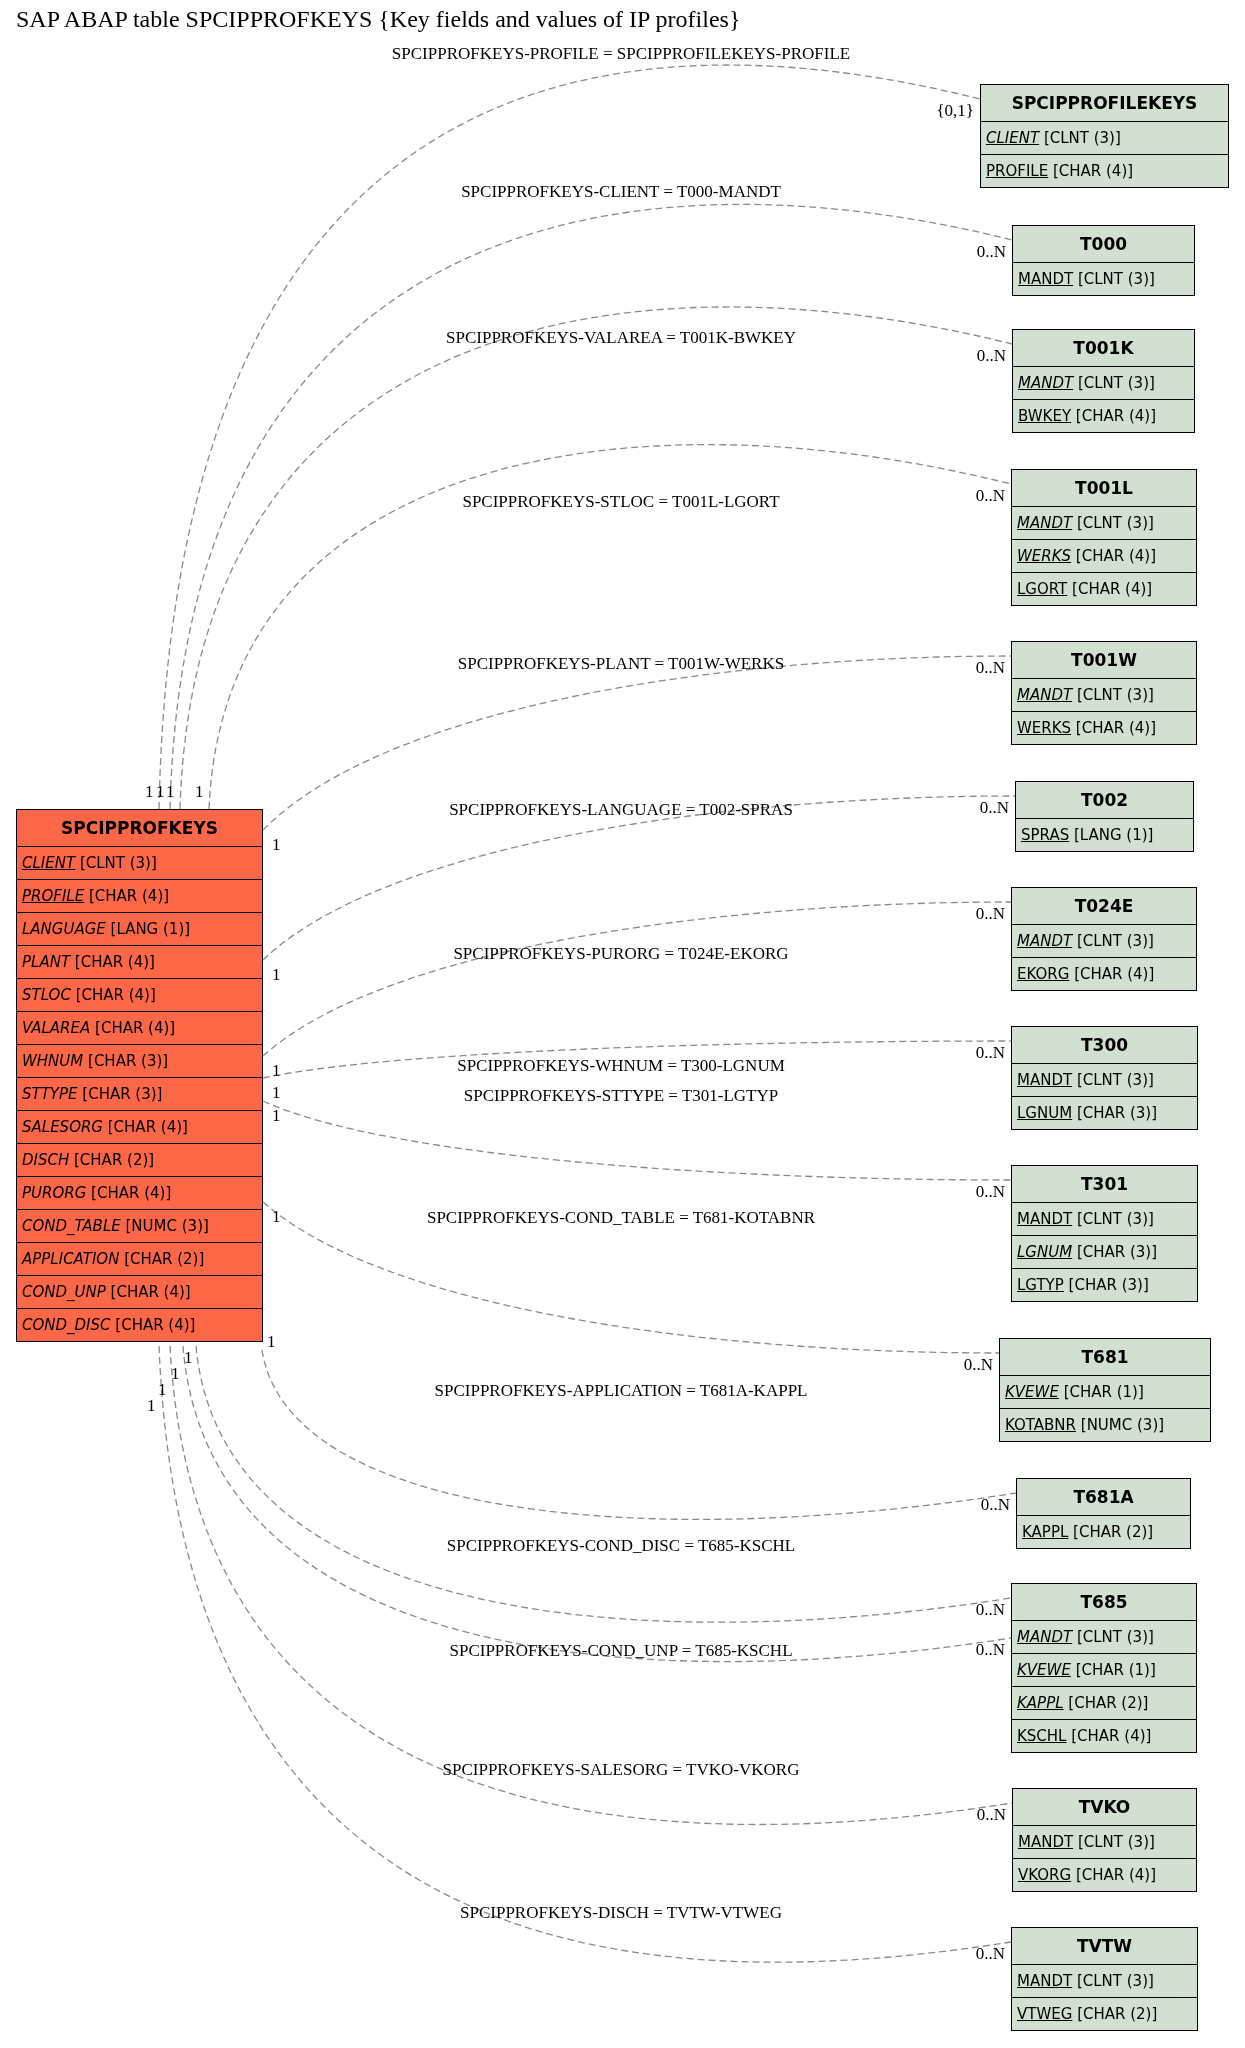 This screenshot has height=2048, width=1245. I want to click on relation-label: SPCIPPROFKEYS-PLANT = T001W-WERKS, so click(621, 664).